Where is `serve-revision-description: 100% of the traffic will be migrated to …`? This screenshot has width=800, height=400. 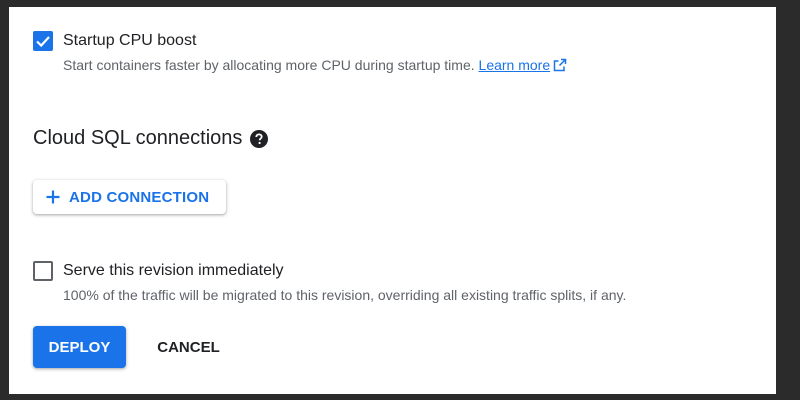 serve-revision-description: 100% of the traffic will be migrated to … is located at coordinates (345, 295).